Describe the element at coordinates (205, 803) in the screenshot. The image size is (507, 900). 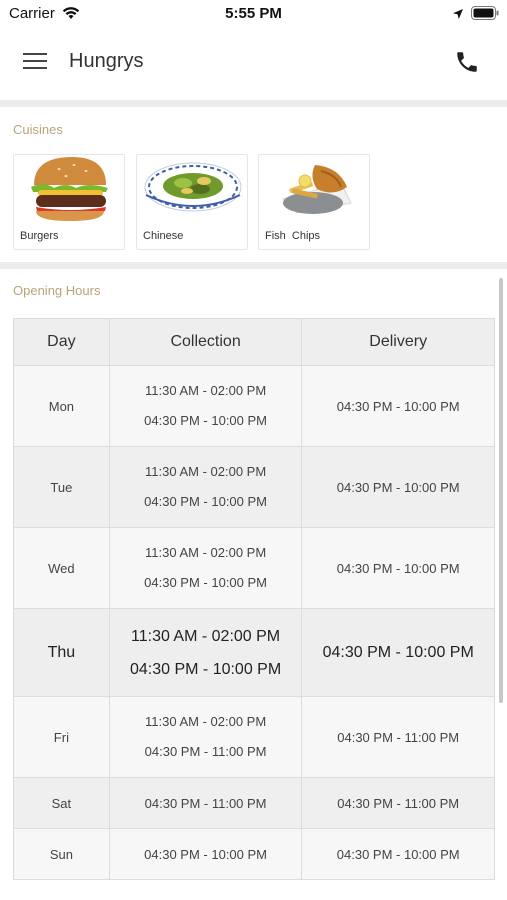
I see `collection-cell: 04:30 PM - 11:00 PM` at that location.